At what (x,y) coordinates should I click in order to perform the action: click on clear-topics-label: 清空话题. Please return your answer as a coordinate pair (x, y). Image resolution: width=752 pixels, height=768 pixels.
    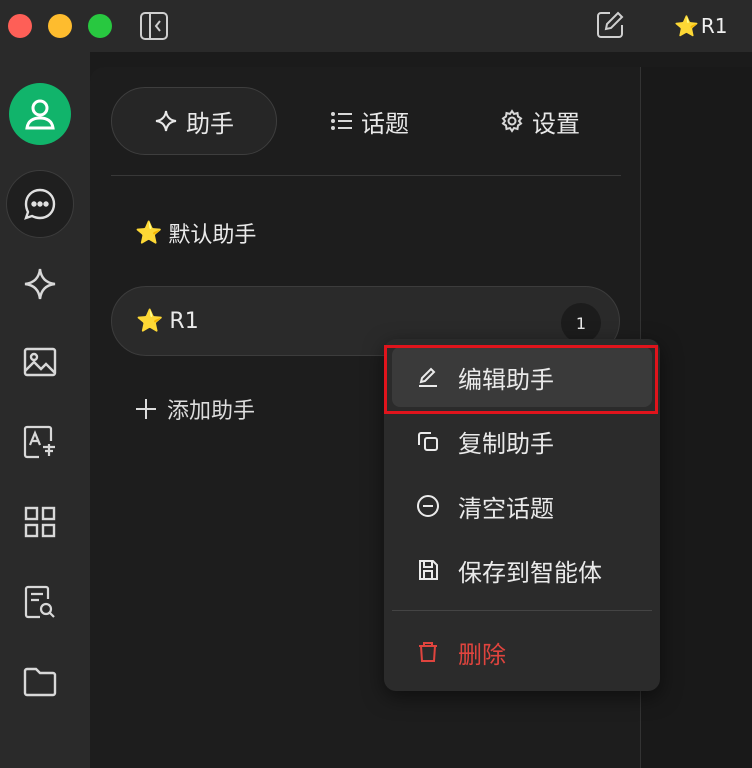
    Looking at the image, I should click on (506, 508).